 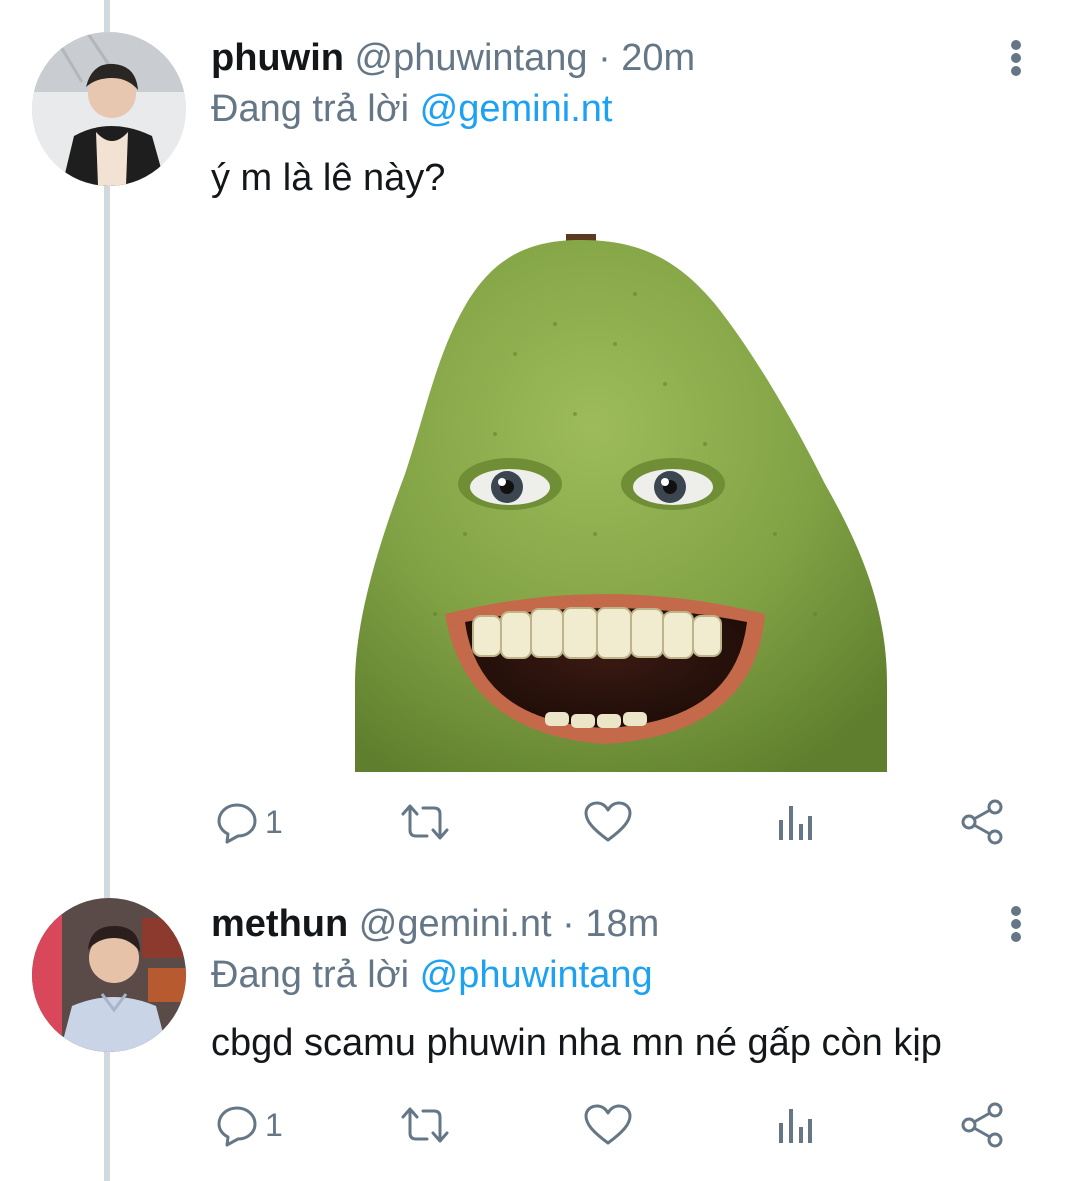 I want to click on timestamp: 20m, so click(x=658, y=58).